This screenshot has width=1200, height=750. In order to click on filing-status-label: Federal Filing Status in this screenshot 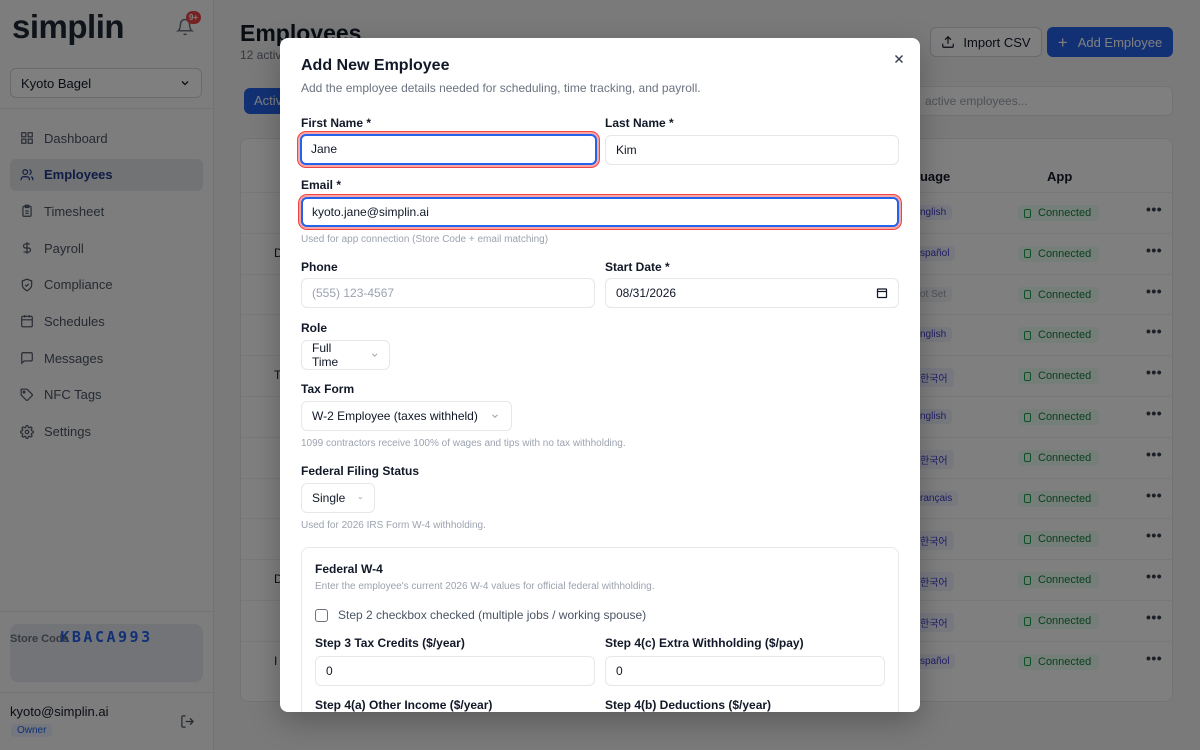, I will do `click(360, 471)`.